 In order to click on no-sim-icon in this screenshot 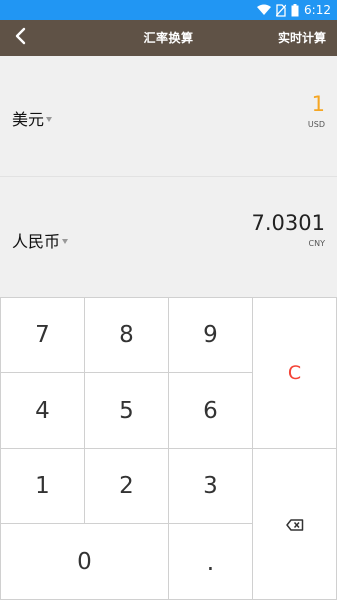, I will do `click(281, 10)`.